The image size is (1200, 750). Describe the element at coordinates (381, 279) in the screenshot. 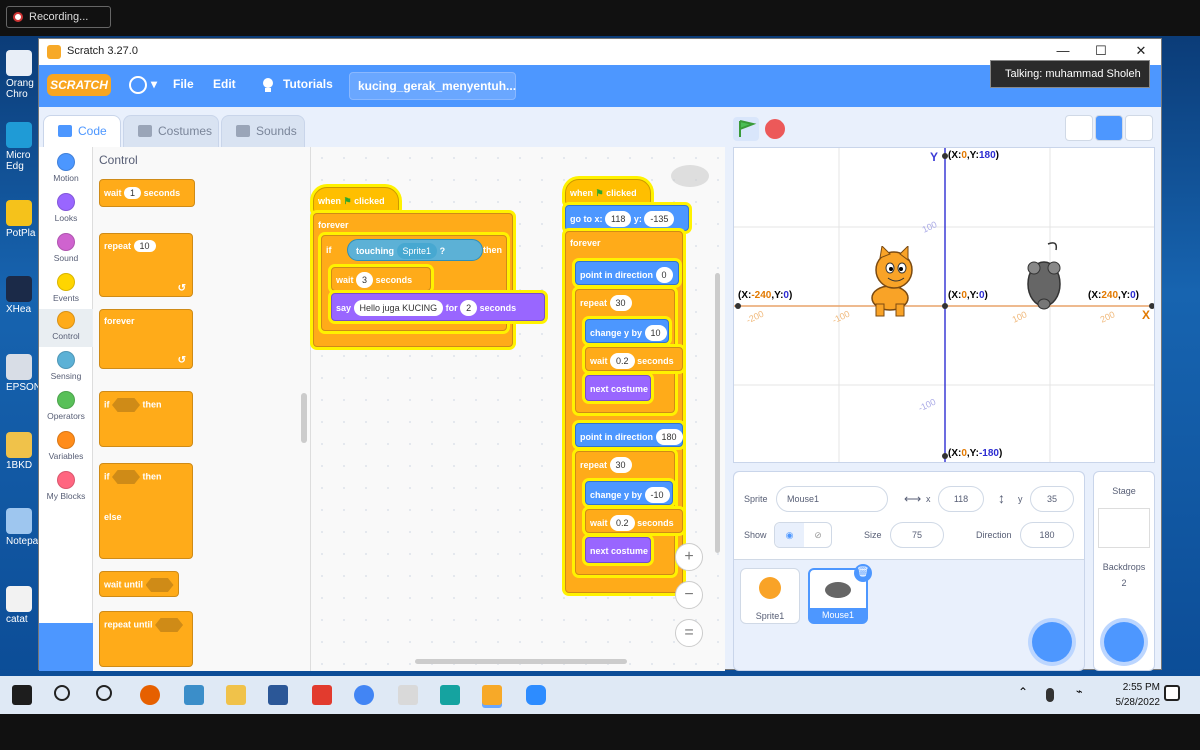

I see `wait-block: wait 3 seconds` at that location.